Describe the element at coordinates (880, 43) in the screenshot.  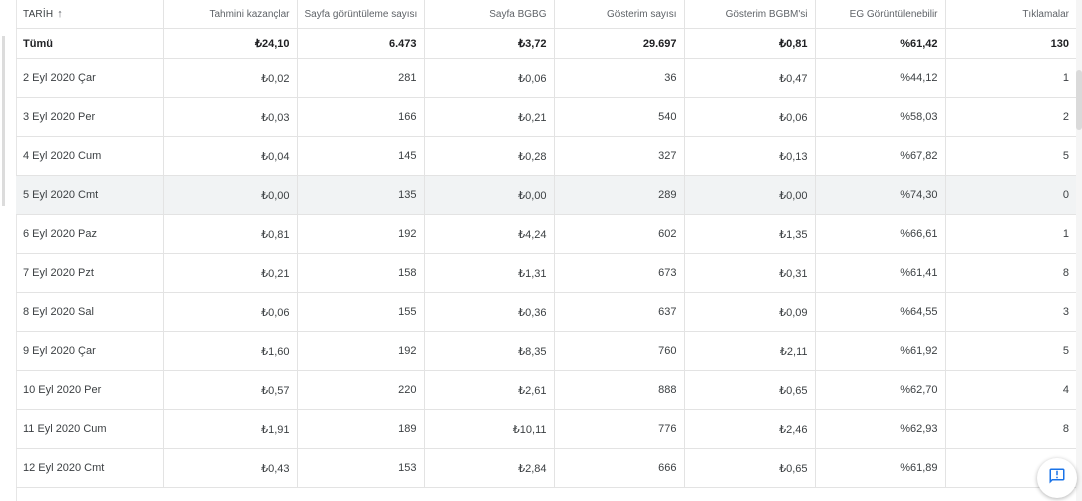
I see `total-cell: %61,42` at that location.